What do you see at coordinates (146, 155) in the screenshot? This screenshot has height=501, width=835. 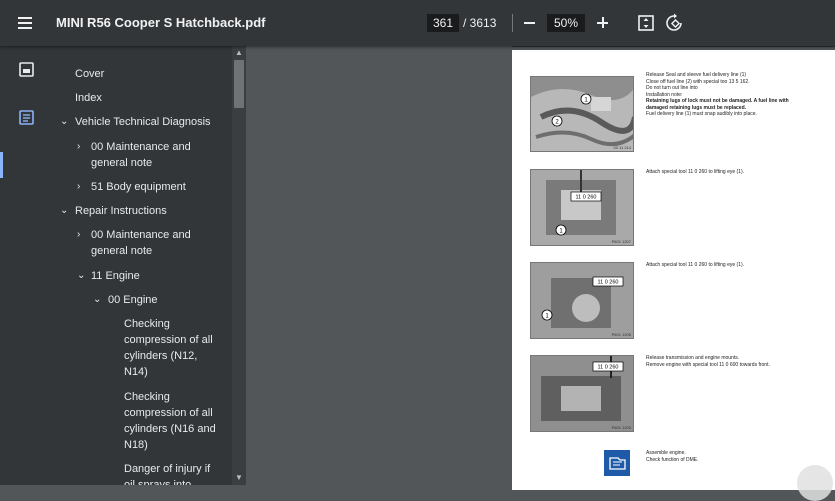 I see `outline-item-maintenance: 00 Maintenance and general note` at bounding box center [146, 155].